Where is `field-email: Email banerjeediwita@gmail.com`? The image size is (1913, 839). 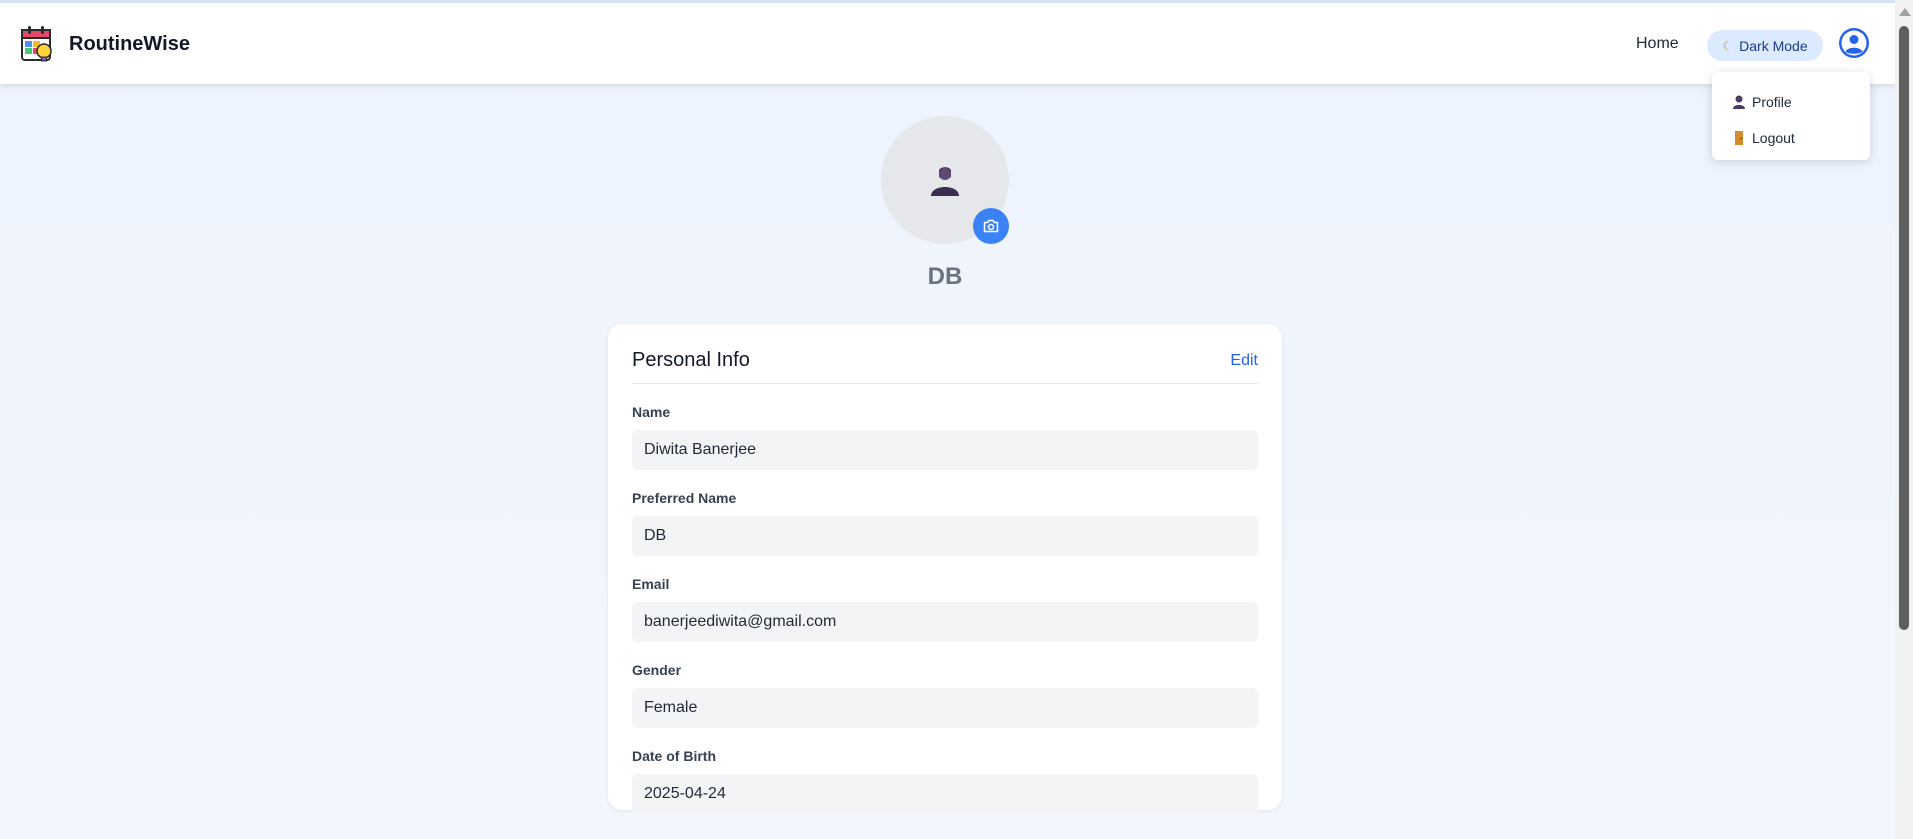 field-email: Email banerjeediwita@gmail.com is located at coordinates (945, 608).